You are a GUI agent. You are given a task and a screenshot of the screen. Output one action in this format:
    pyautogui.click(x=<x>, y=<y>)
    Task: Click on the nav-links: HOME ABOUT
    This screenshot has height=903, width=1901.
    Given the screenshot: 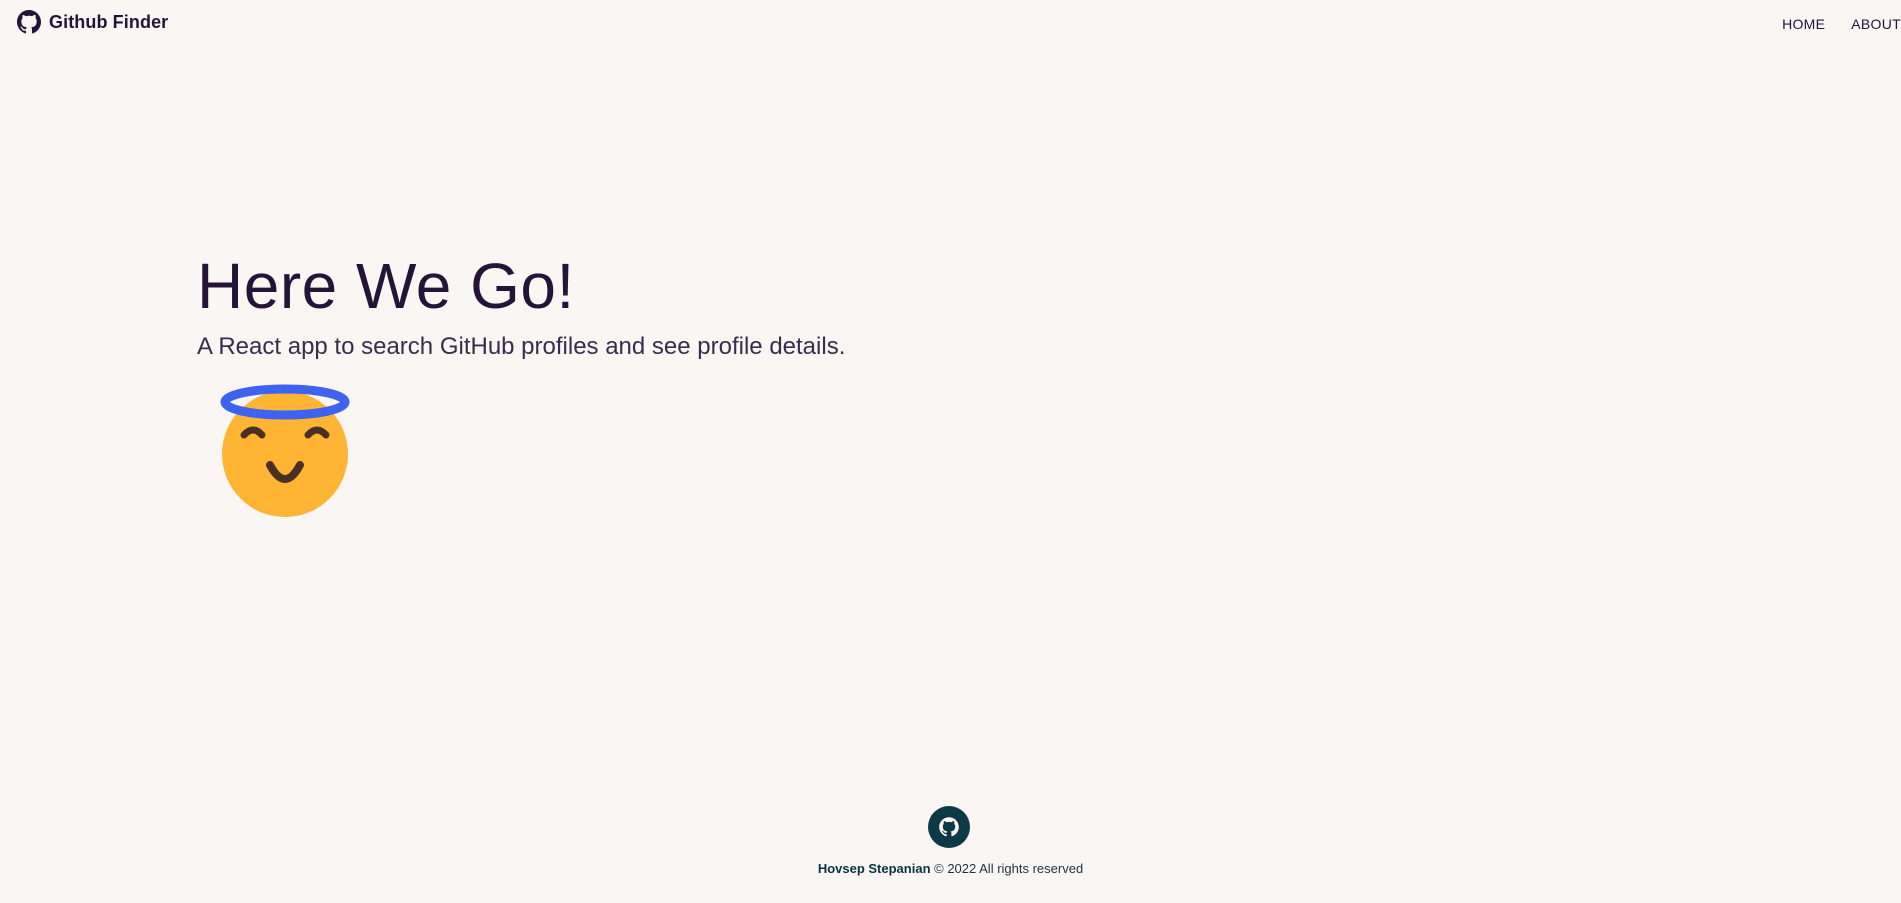 What is the action you would take?
    pyautogui.click(x=1841, y=24)
    